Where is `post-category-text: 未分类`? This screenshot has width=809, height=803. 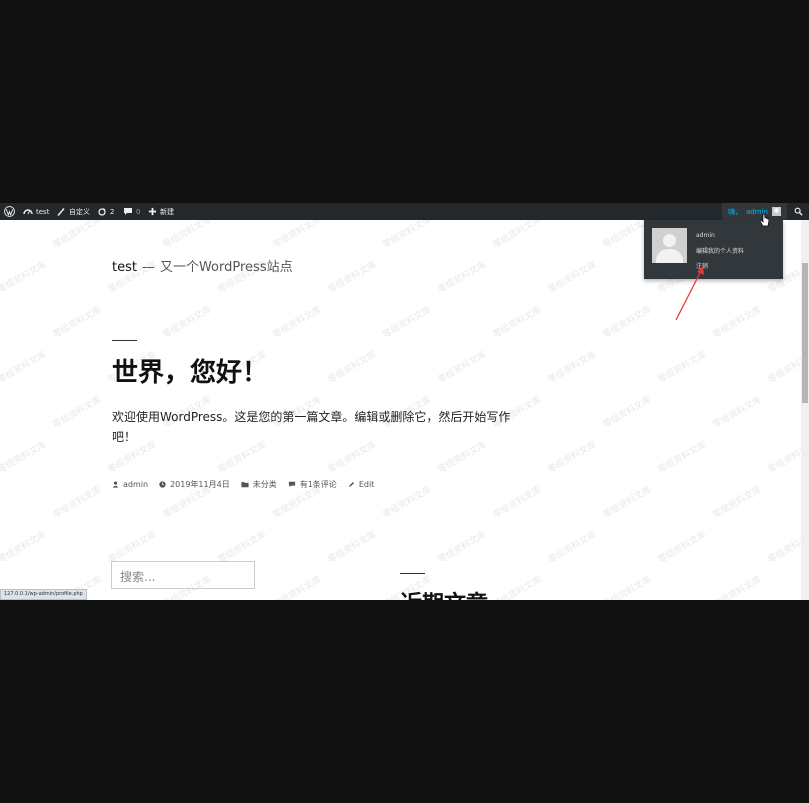
post-category-text: 未分类 is located at coordinates (264, 484).